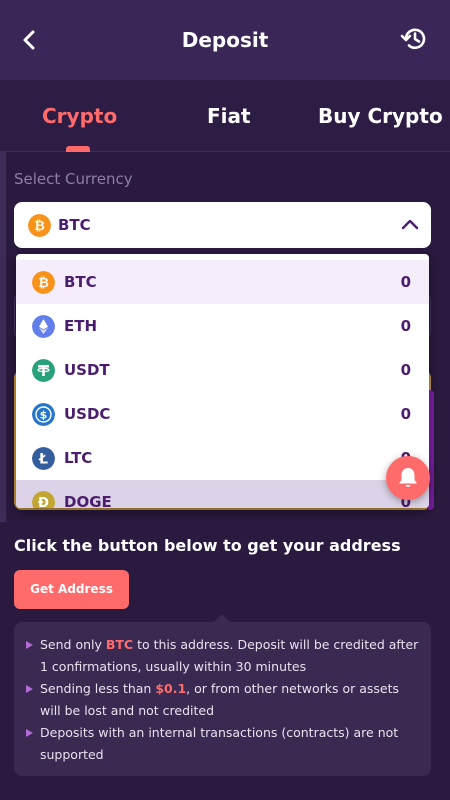  Describe the element at coordinates (81, 326) in the screenshot. I see `currency-symbol: ETH` at that location.